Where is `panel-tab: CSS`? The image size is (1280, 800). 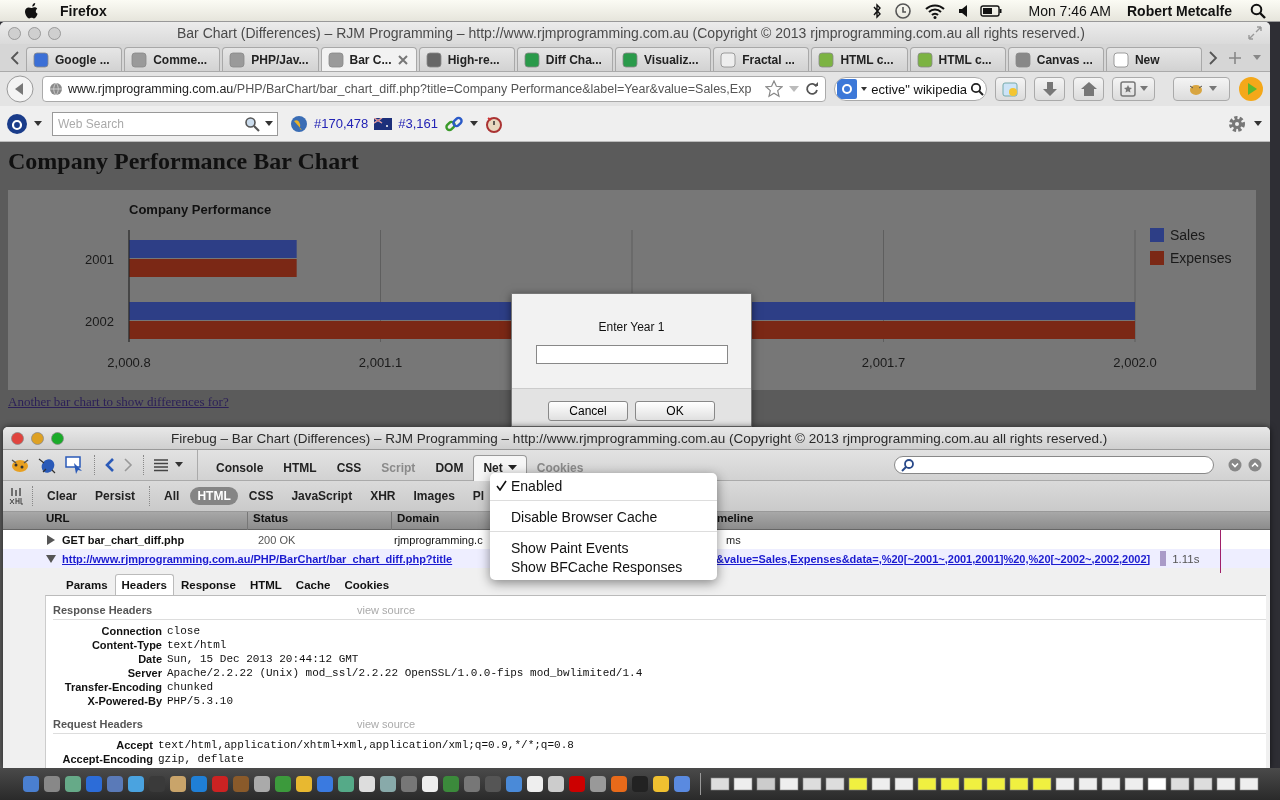
panel-tab: CSS is located at coordinates (349, 467).